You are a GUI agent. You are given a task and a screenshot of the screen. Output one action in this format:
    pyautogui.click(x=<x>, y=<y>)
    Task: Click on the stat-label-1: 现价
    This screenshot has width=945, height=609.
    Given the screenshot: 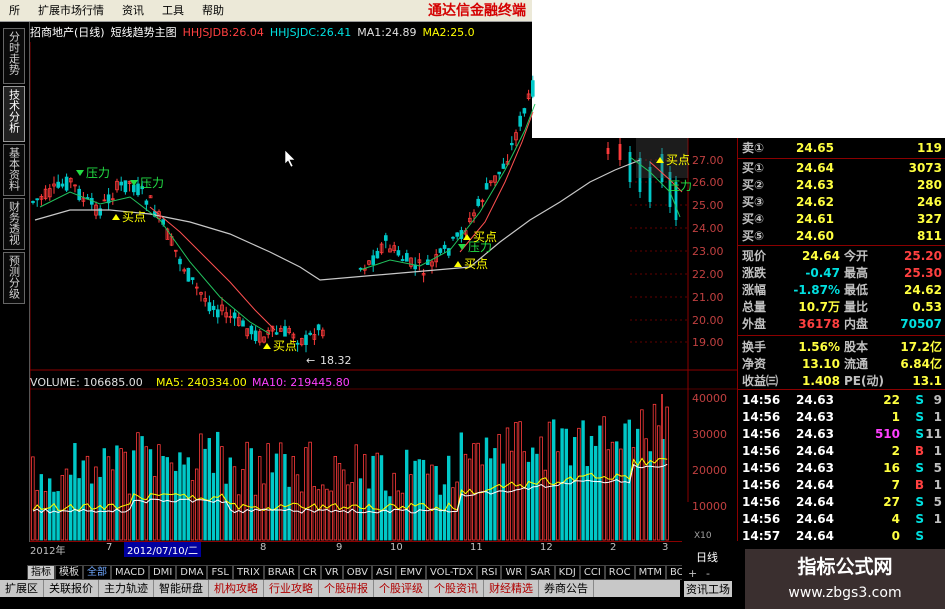 What is the action you would take?
    pyautogui.click(x=754, y=256)
    